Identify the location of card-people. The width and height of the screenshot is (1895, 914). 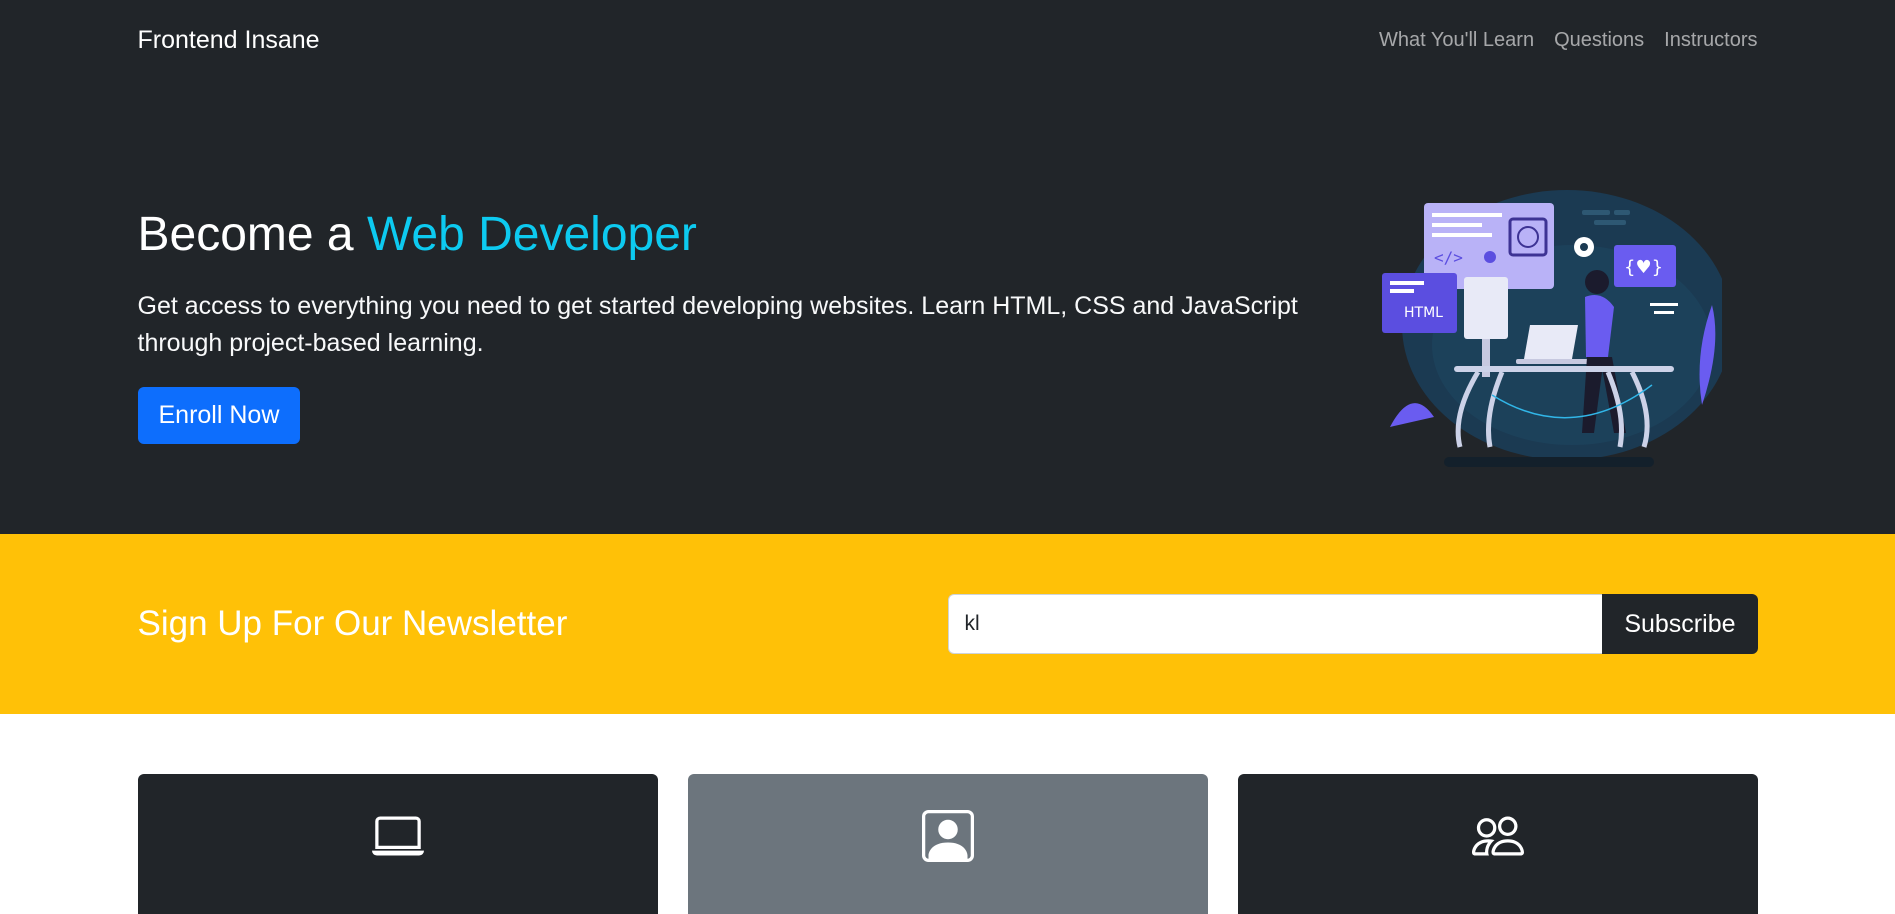
(1497, 844).